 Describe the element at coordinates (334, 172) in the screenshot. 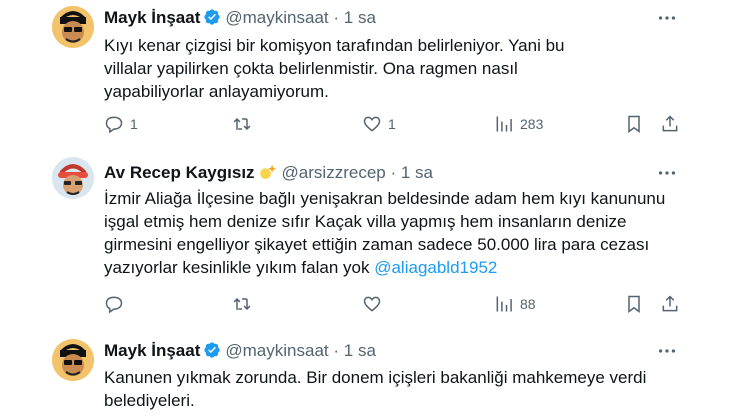

I see `author-handle: @arsizzrecep` at that location.